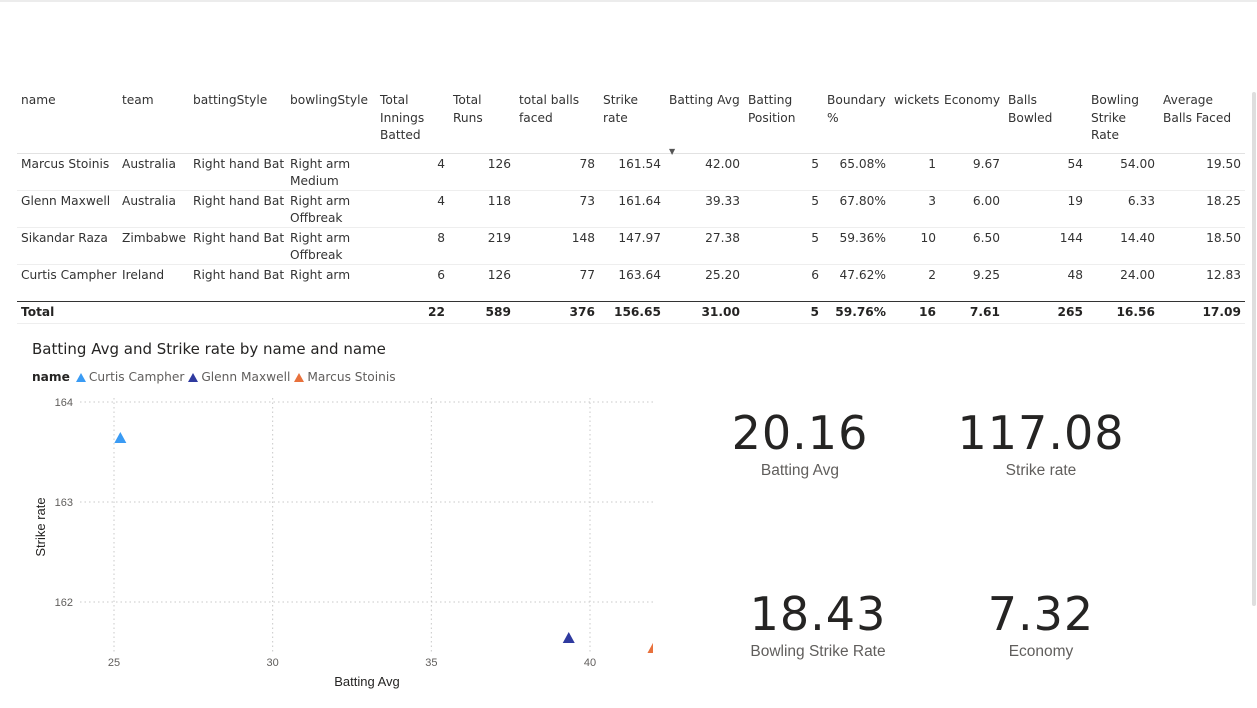 This screenshot has width=1257, height=708. Describe the element at coordinates (1041, 614) in the screenshot. I see `card-value: 7.32` at that location.